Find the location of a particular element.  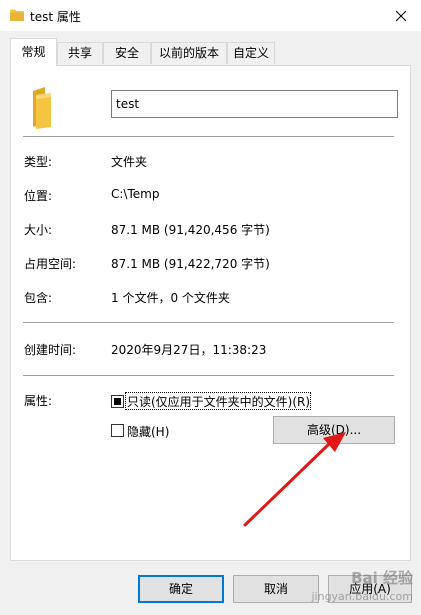

tab-security: 安全 is located at coordinates (127, 53).